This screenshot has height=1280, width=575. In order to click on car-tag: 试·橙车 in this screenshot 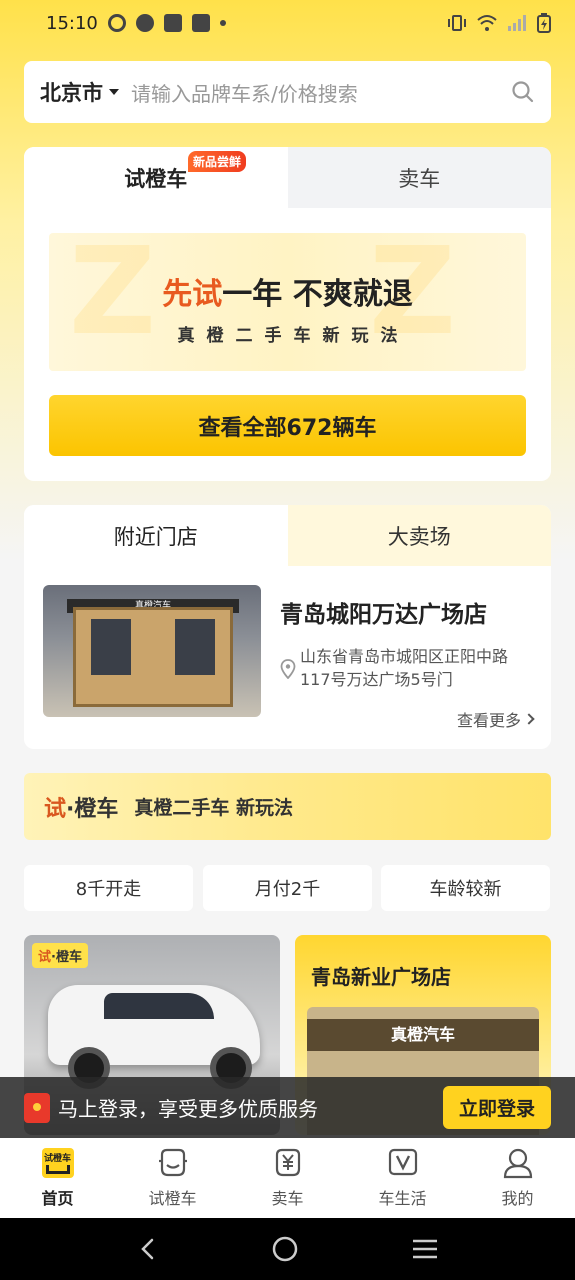, I will do `click(60, 955)`.